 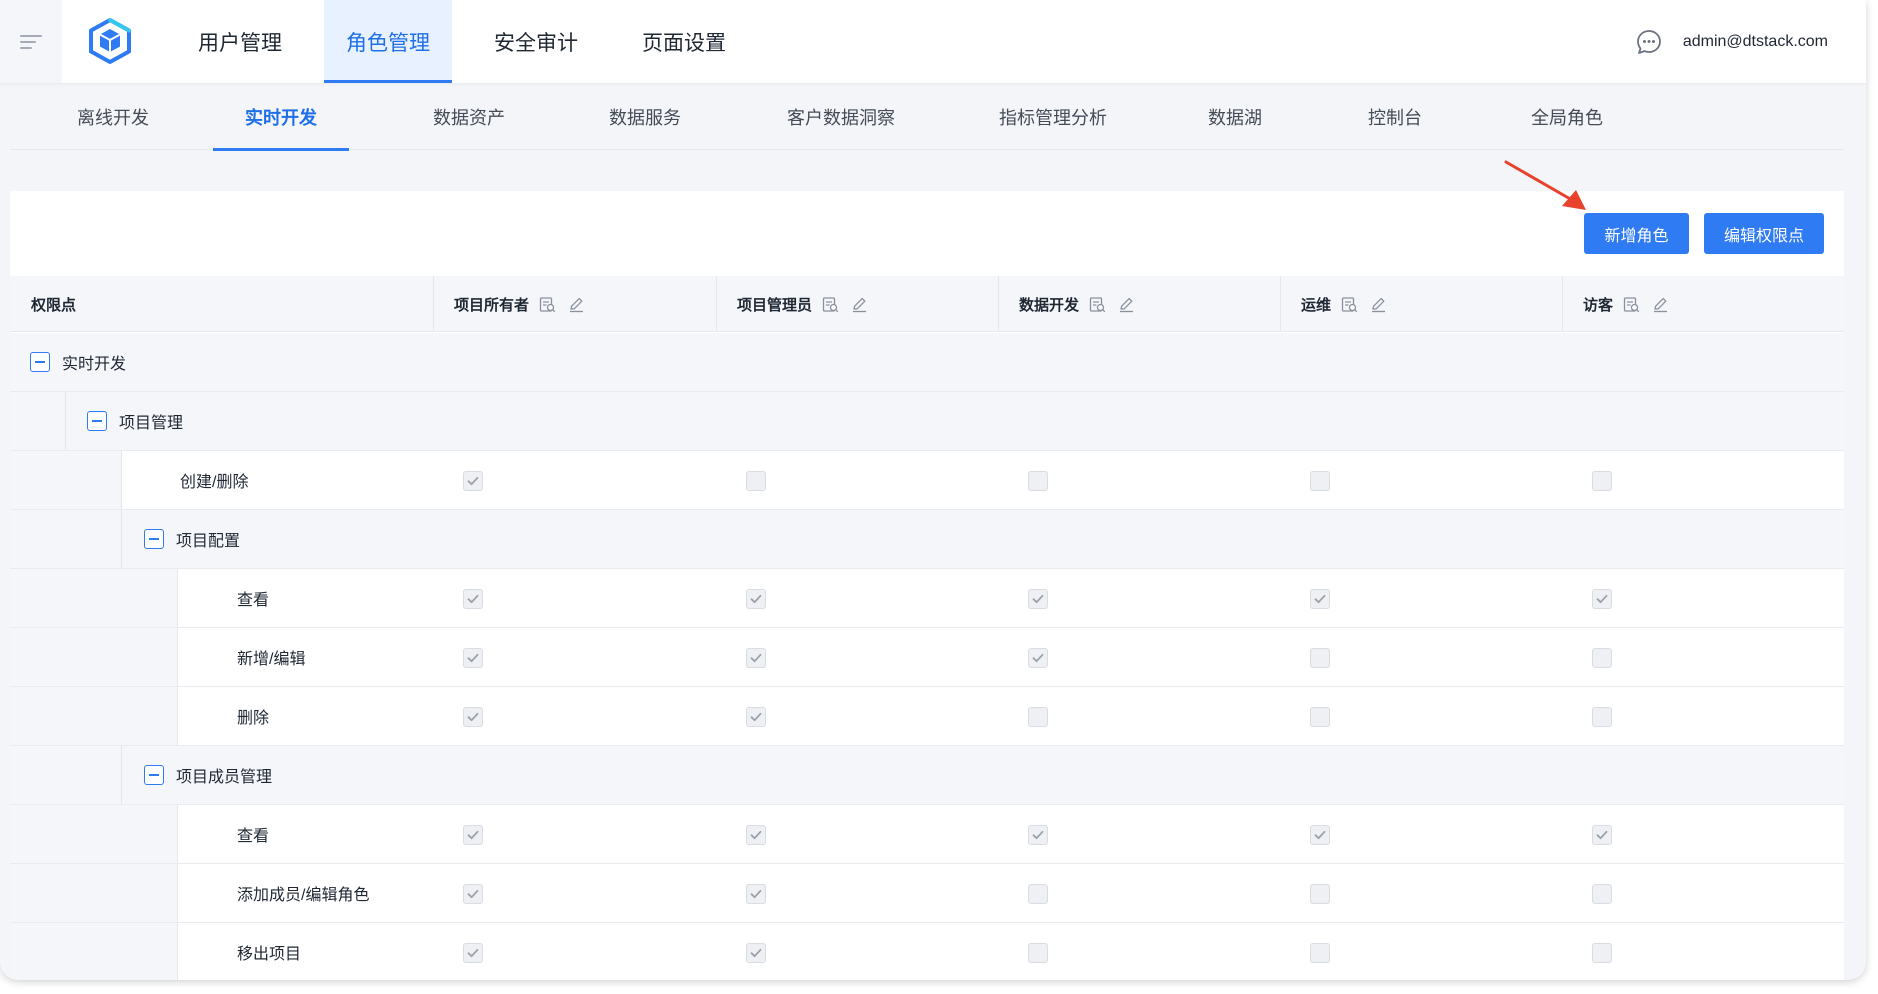 I want to click on row-text: 移出项目, so click(x=269, y=954).